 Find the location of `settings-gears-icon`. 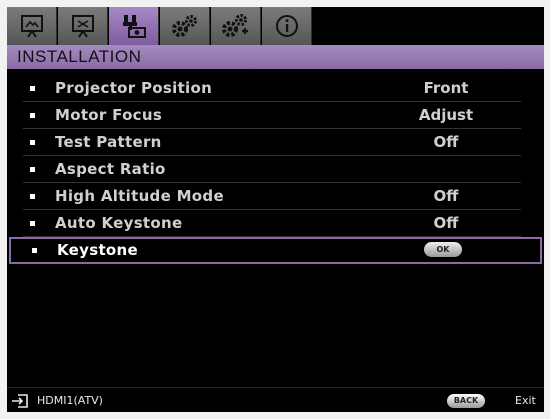

settings-gears-icon is located at coordinates (184, 26).